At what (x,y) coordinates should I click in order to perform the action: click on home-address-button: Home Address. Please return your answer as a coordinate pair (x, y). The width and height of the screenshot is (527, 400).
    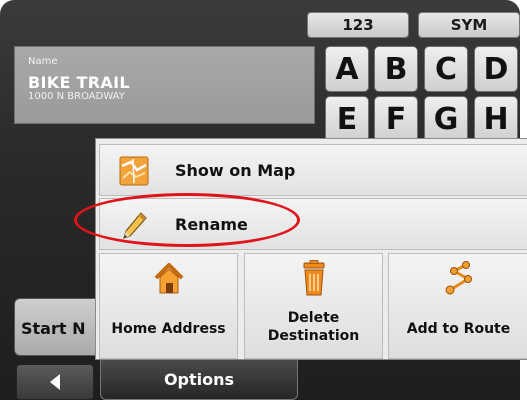
    Looking at the image, I should click on (168, 306).